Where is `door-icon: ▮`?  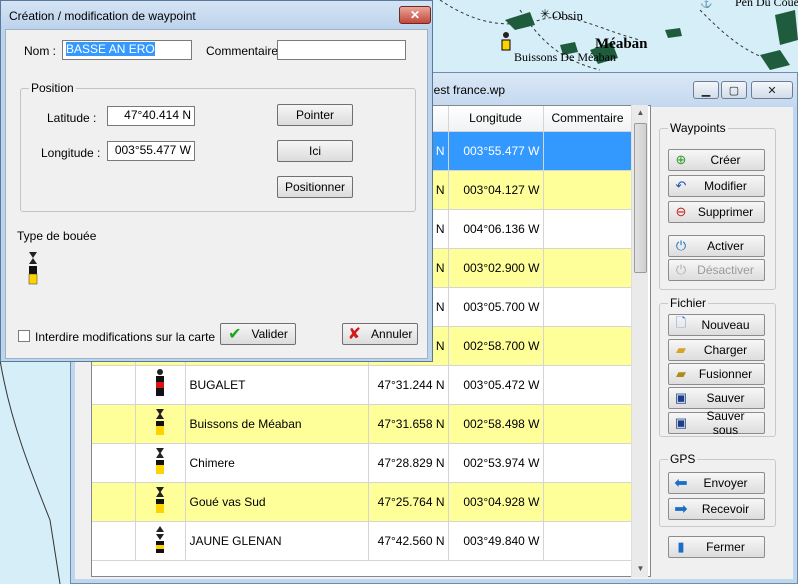
door-icon: ▮ is located at coordinates (681, 546).